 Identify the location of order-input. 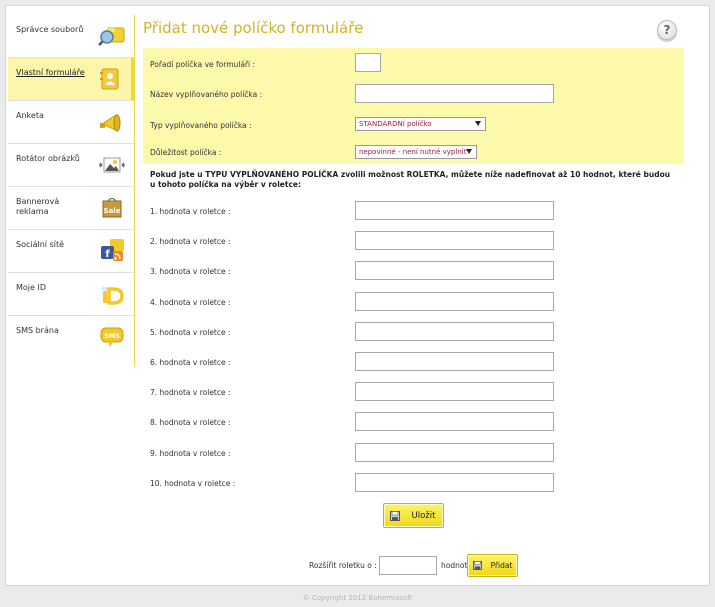
(368, 62).